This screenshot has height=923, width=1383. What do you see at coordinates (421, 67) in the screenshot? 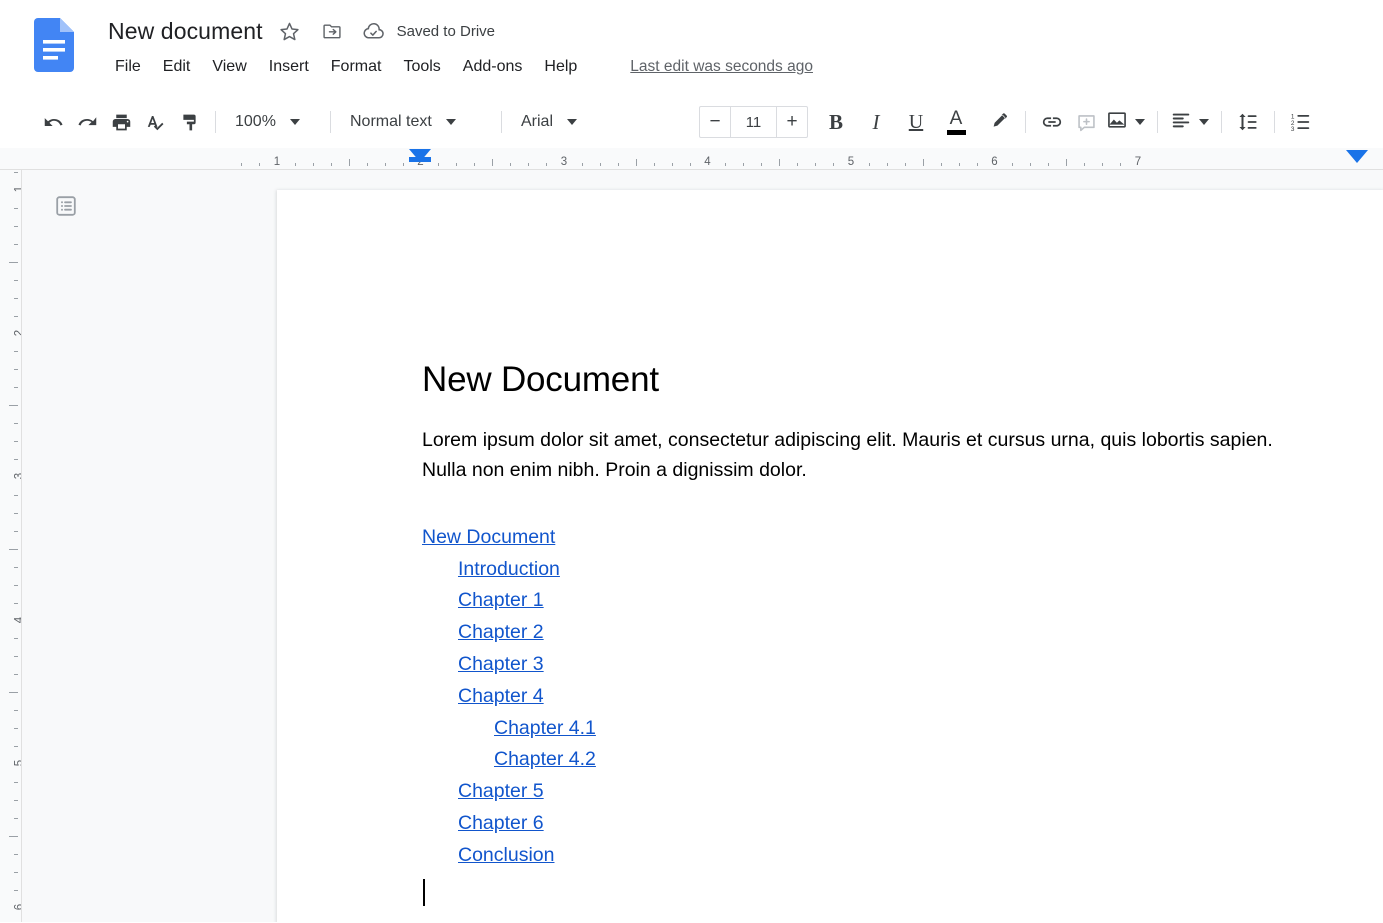
I see `menu-tools: Tools` at bounding box center [421, 67].